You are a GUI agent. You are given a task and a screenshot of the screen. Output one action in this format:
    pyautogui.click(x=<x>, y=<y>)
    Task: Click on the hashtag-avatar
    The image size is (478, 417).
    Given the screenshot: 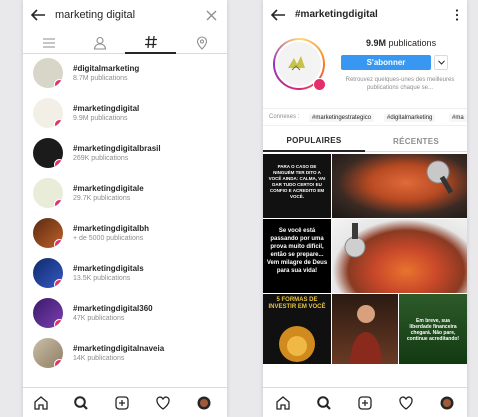 What is the action you would take?
    pyautogui.click(x=299, y=64)
    